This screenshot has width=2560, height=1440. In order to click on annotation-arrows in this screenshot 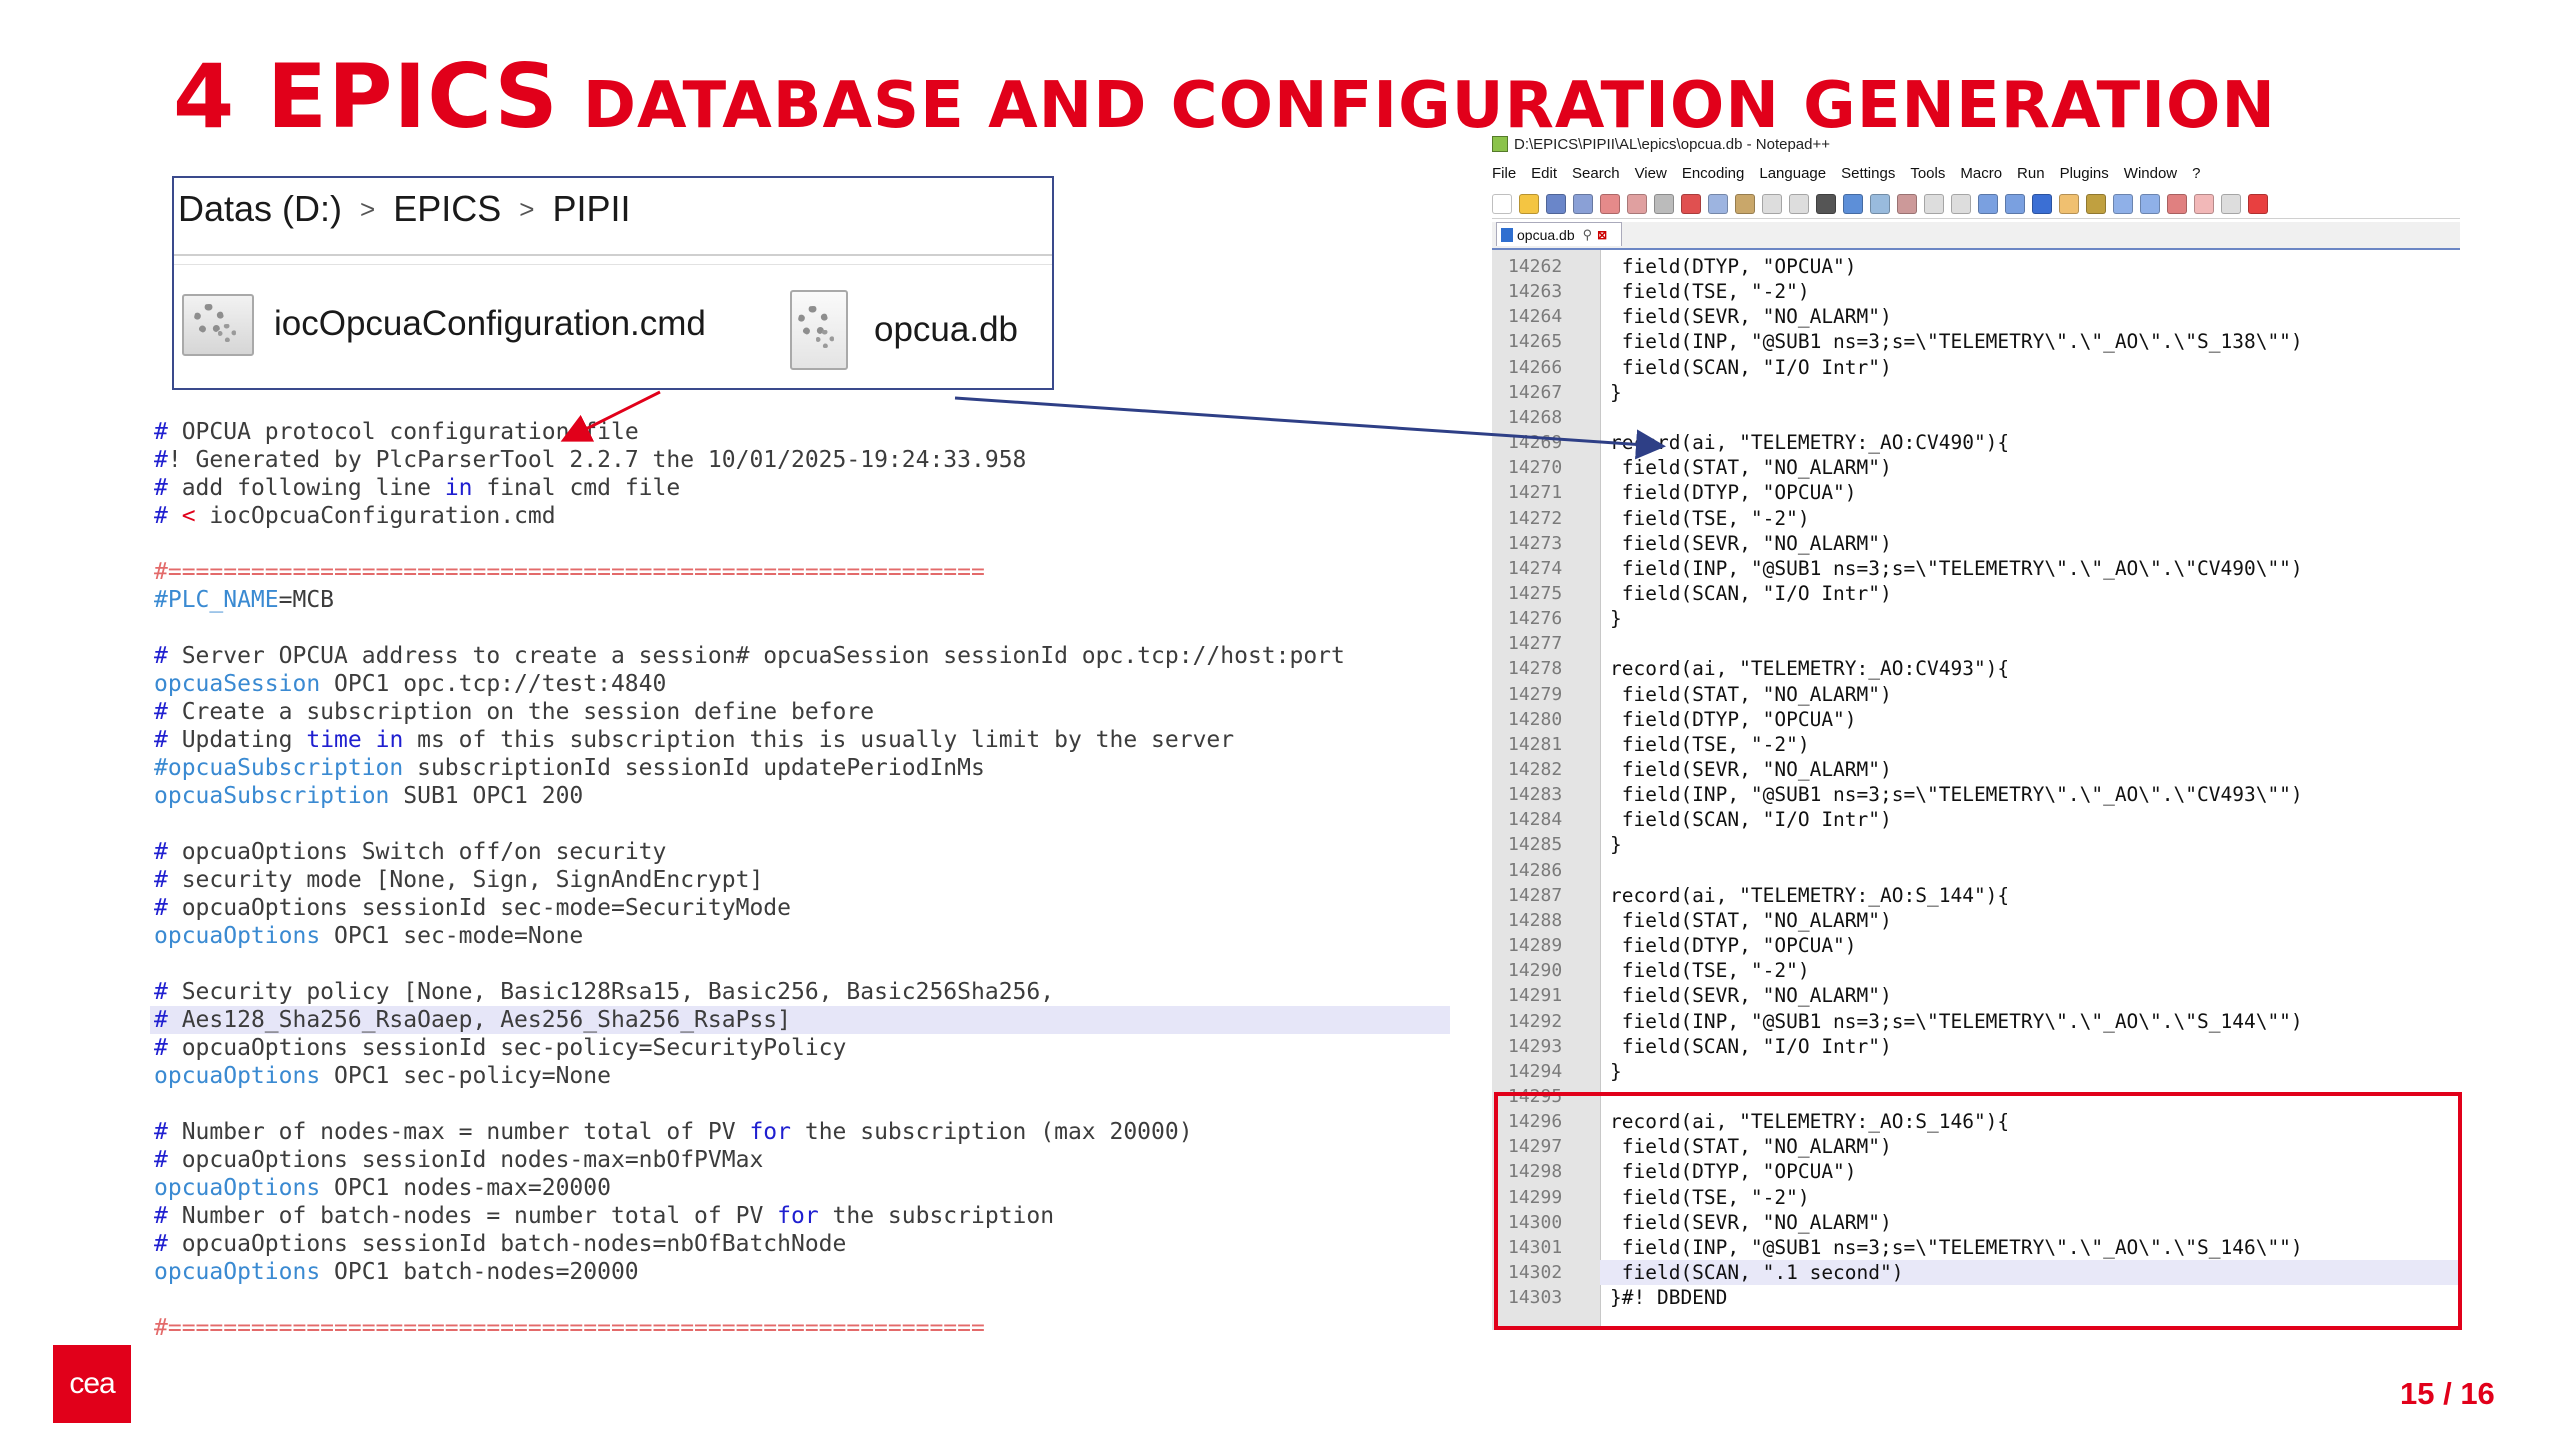, I will do `click(1113, 425)`.